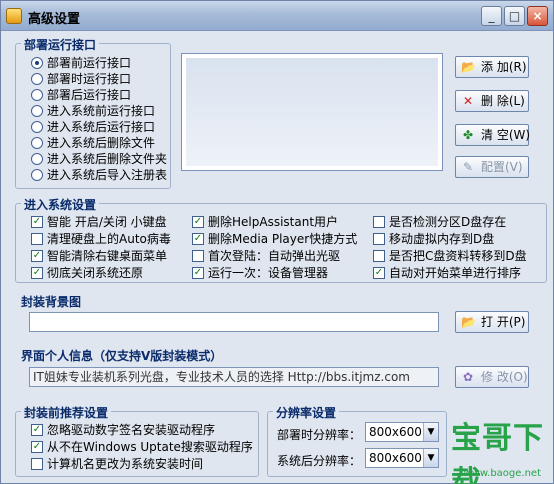 This screenshot has height=484, width=554. I want to click on clear-button: ✤ 清 空(W), so click(492, 135).